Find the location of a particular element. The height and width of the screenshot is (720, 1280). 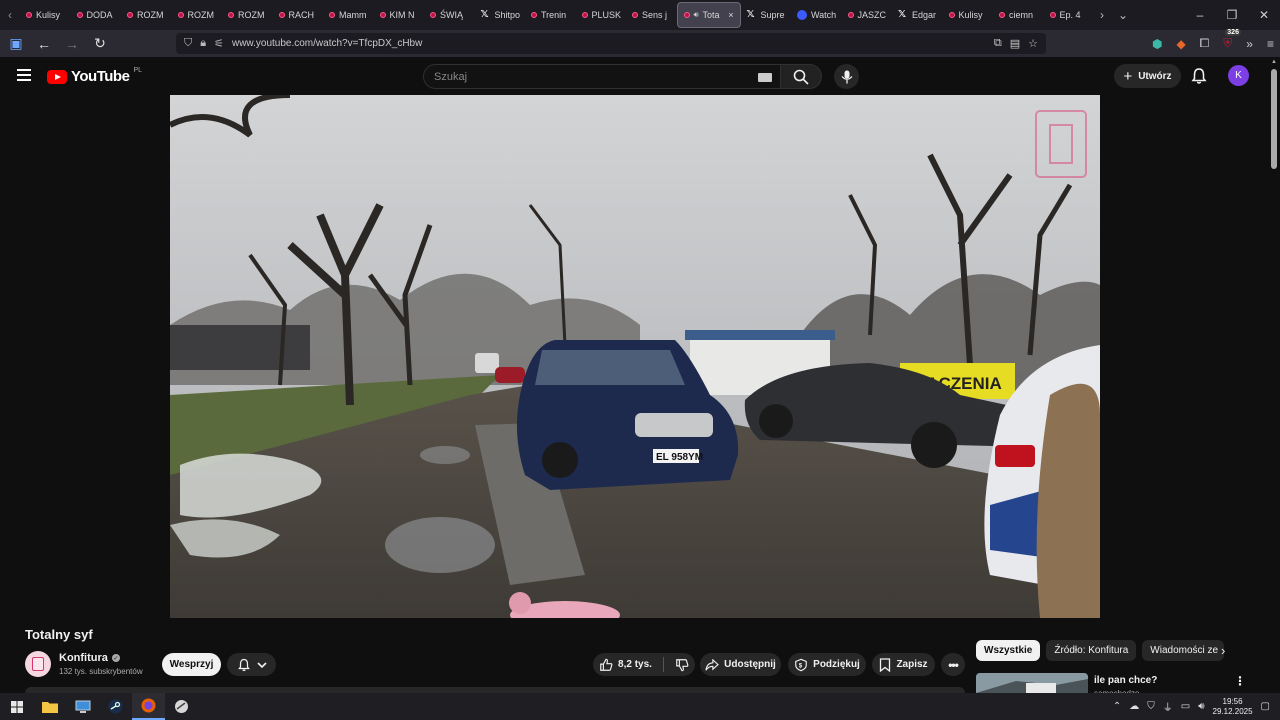

file-explorer-icon is located at coordinates (49, 706).